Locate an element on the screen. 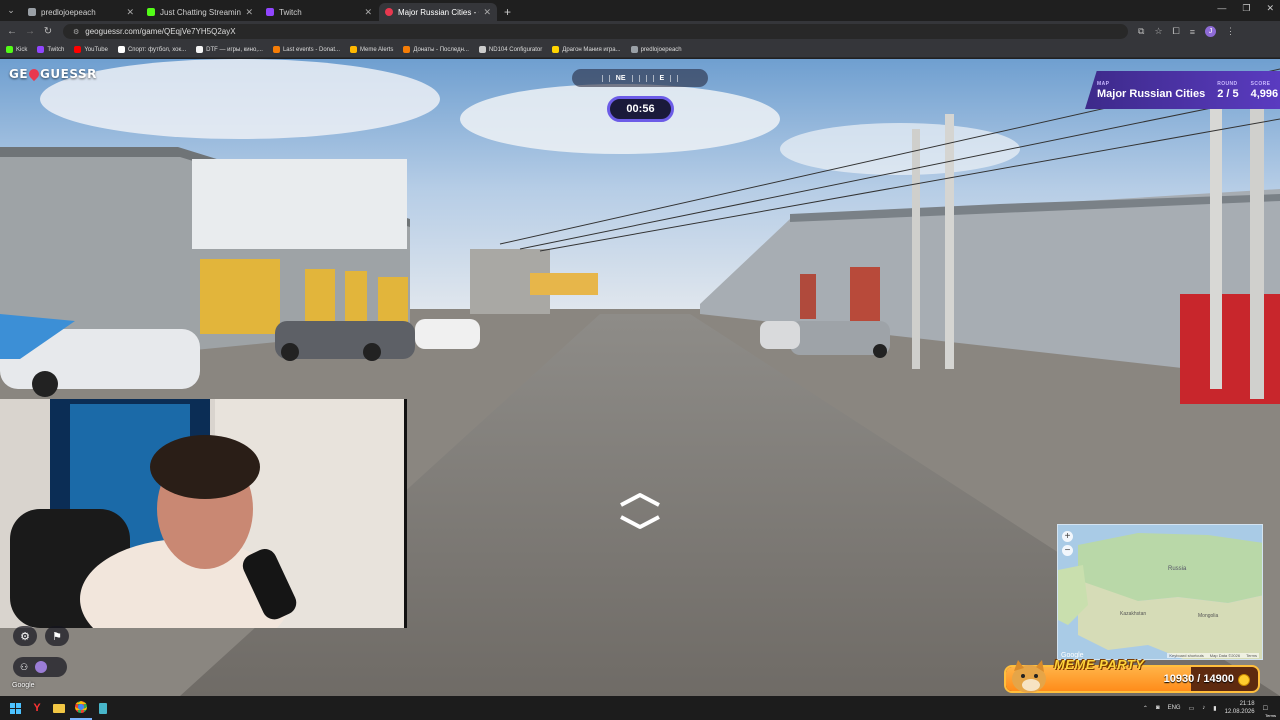  network-icon: ▭ is located at coordinates (1192, 708).